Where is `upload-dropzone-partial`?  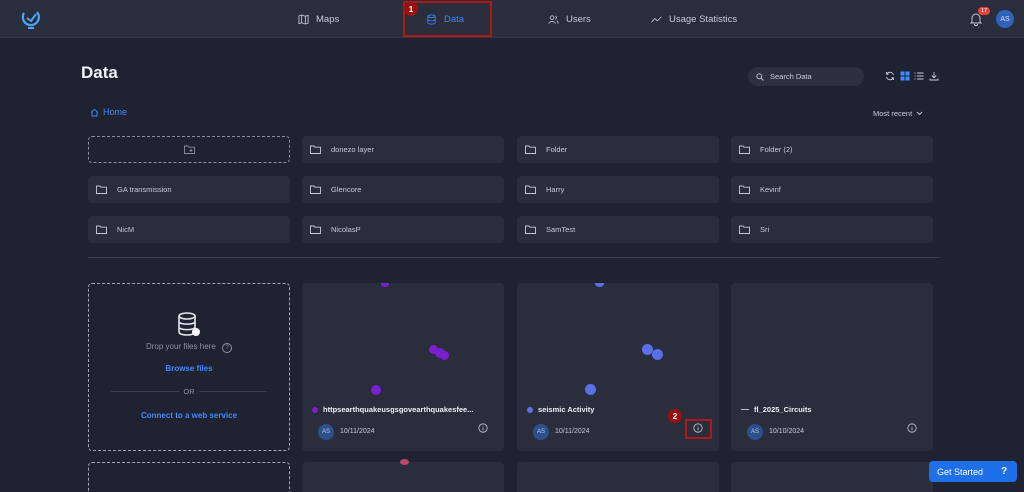 upload-dropzone-partial is located at coordinates (189, 477).